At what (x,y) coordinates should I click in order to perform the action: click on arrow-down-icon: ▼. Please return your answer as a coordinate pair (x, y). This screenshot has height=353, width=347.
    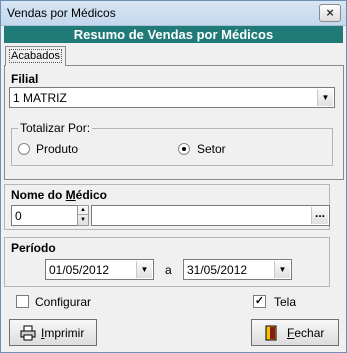
    Looking at the image, I should click on (83, 220).